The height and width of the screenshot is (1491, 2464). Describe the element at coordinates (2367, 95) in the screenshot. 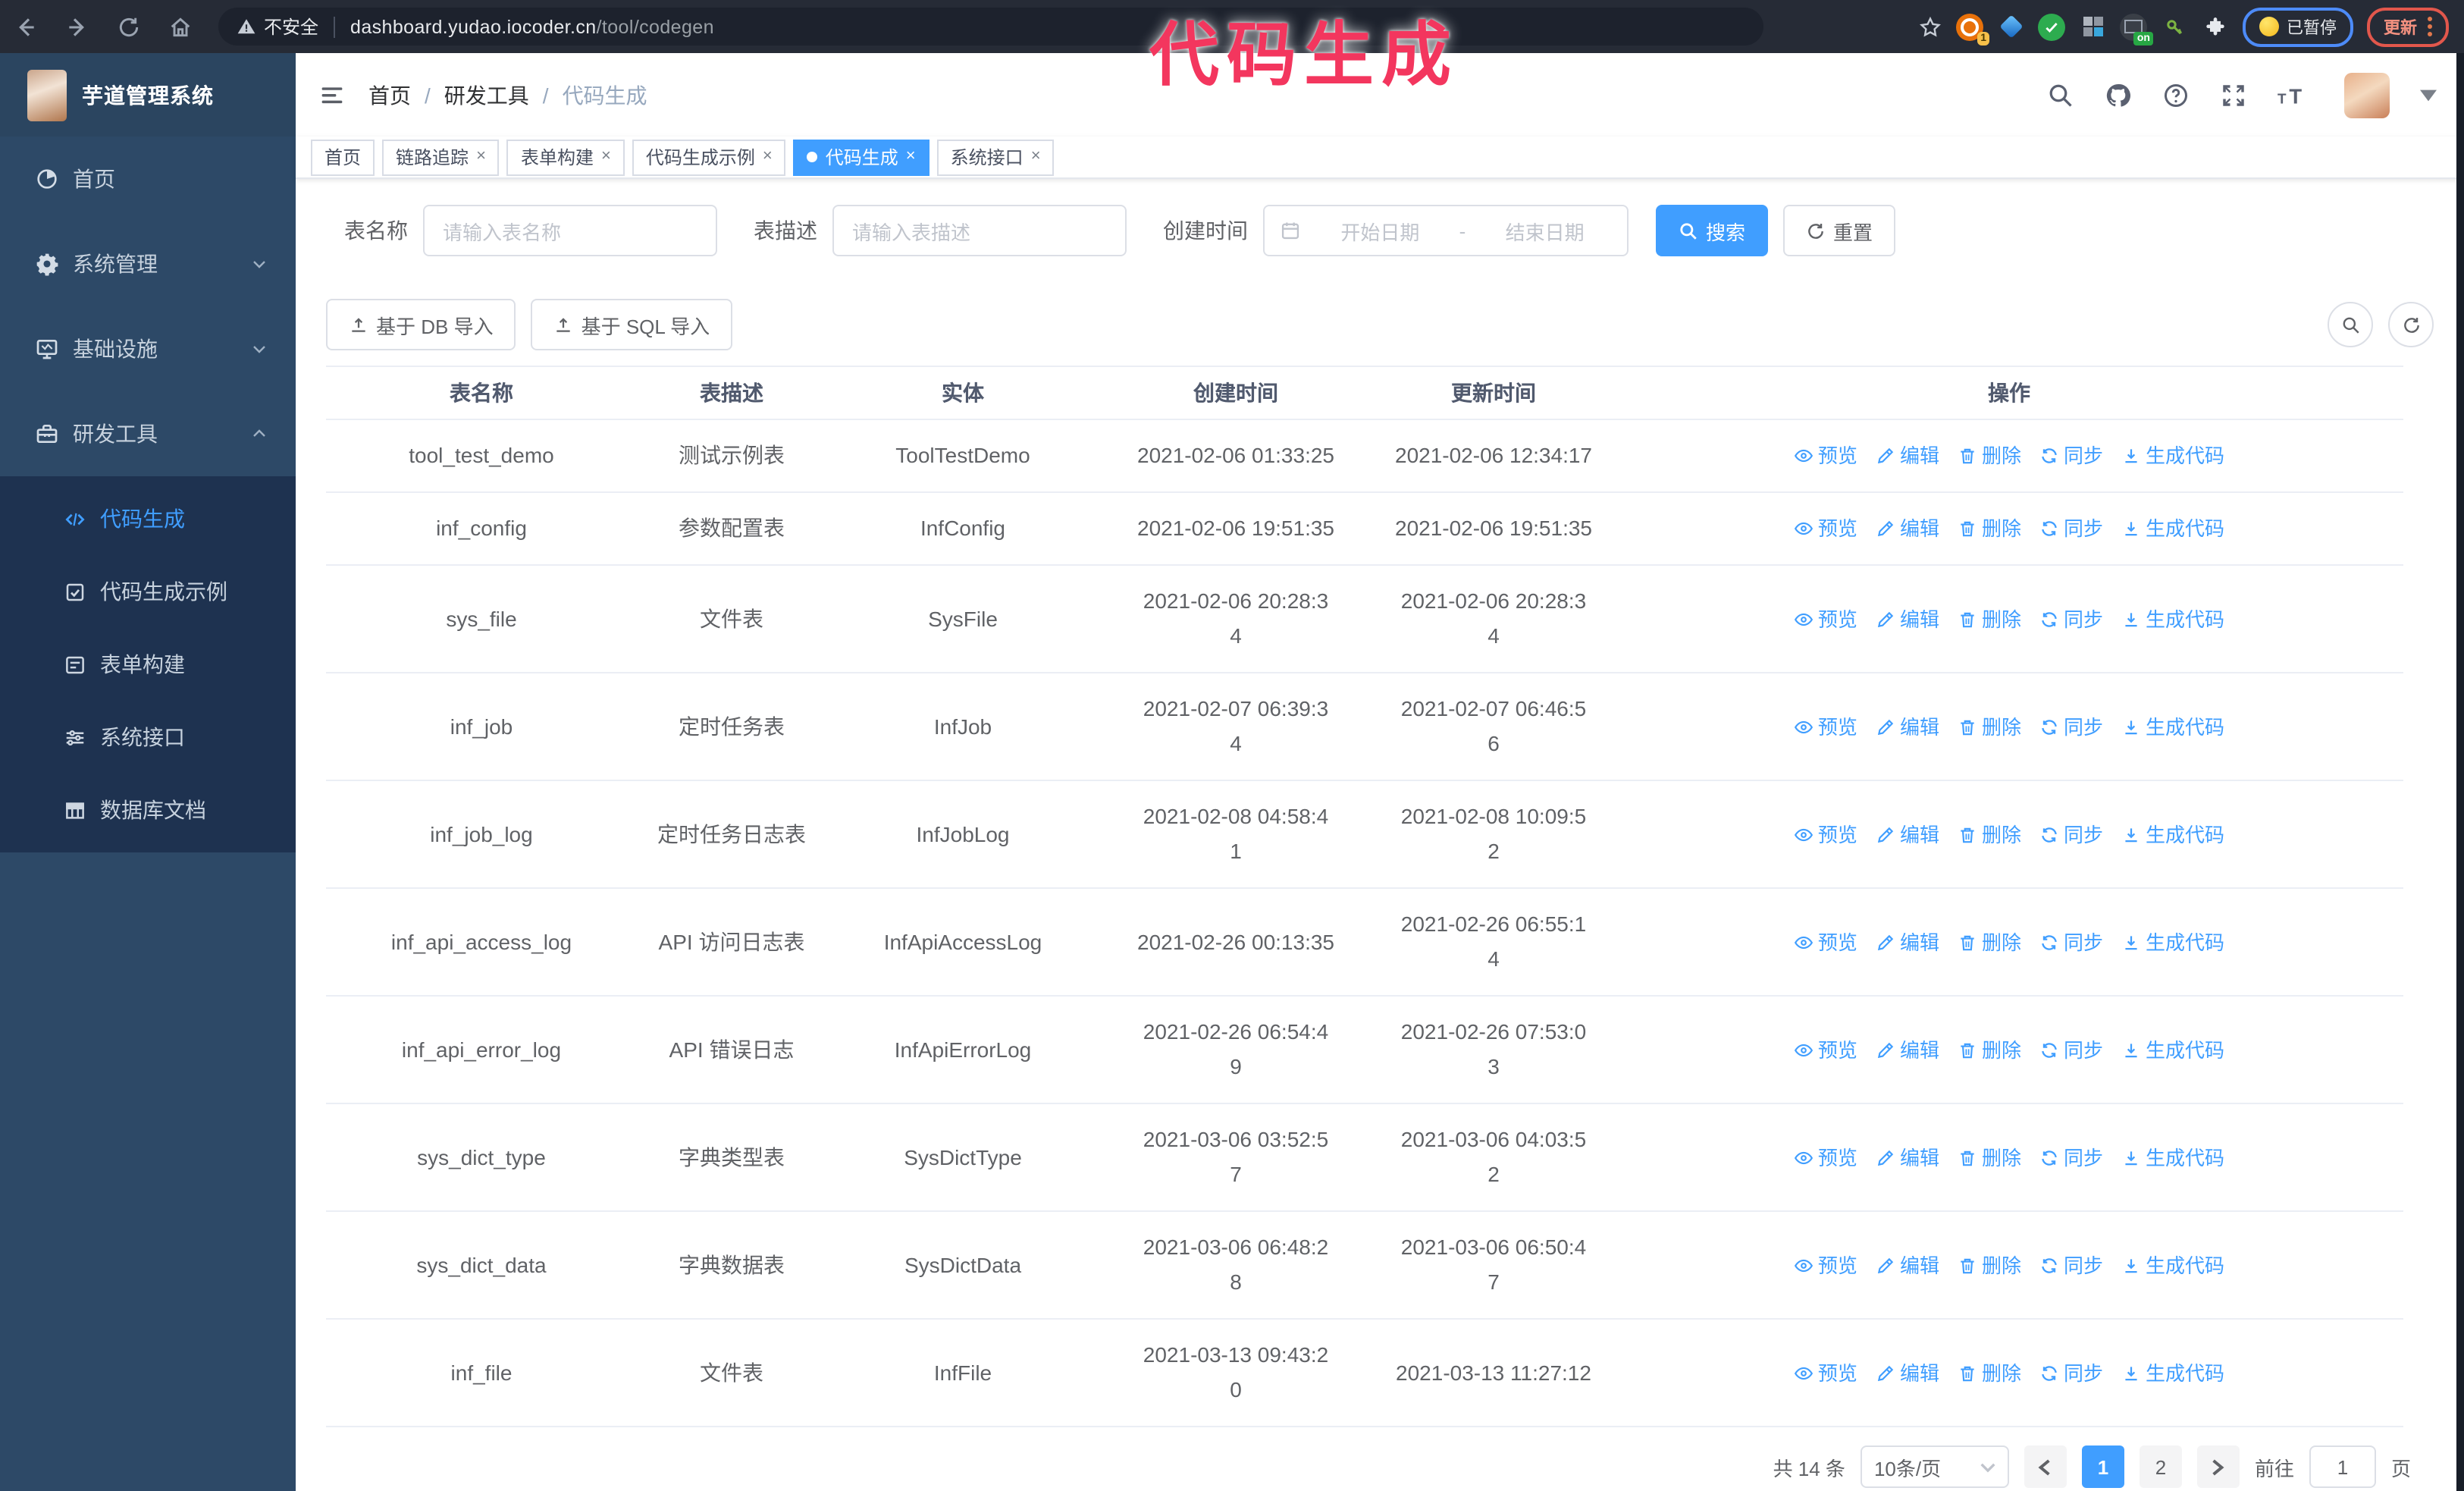

I see `user-avatar` at that location.